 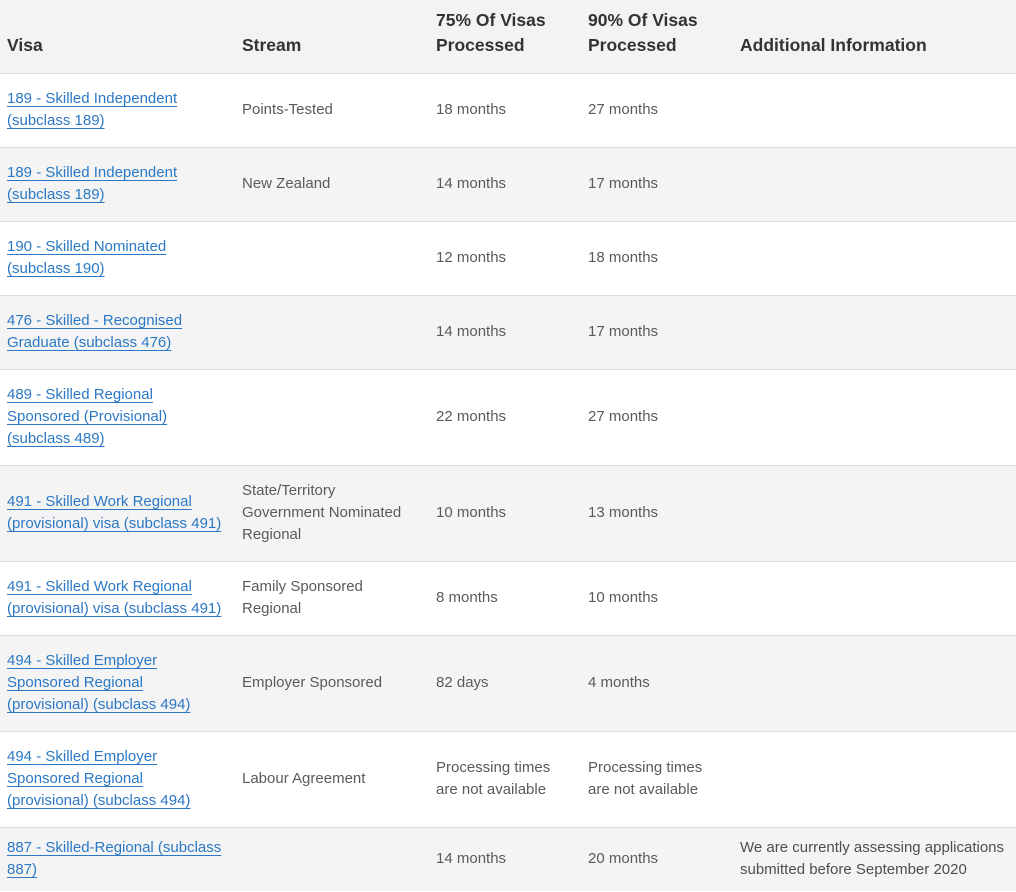 I want to click on p90-cell: 10 months, so click(x=657, y=598).